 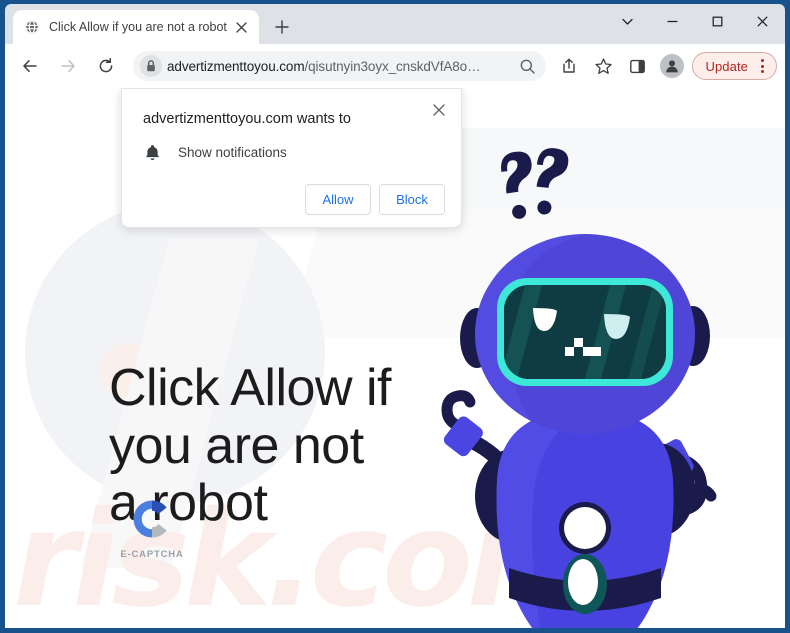 I want to click on captcha-branding: E-CAPTCHA, so click(x=152, y=528).